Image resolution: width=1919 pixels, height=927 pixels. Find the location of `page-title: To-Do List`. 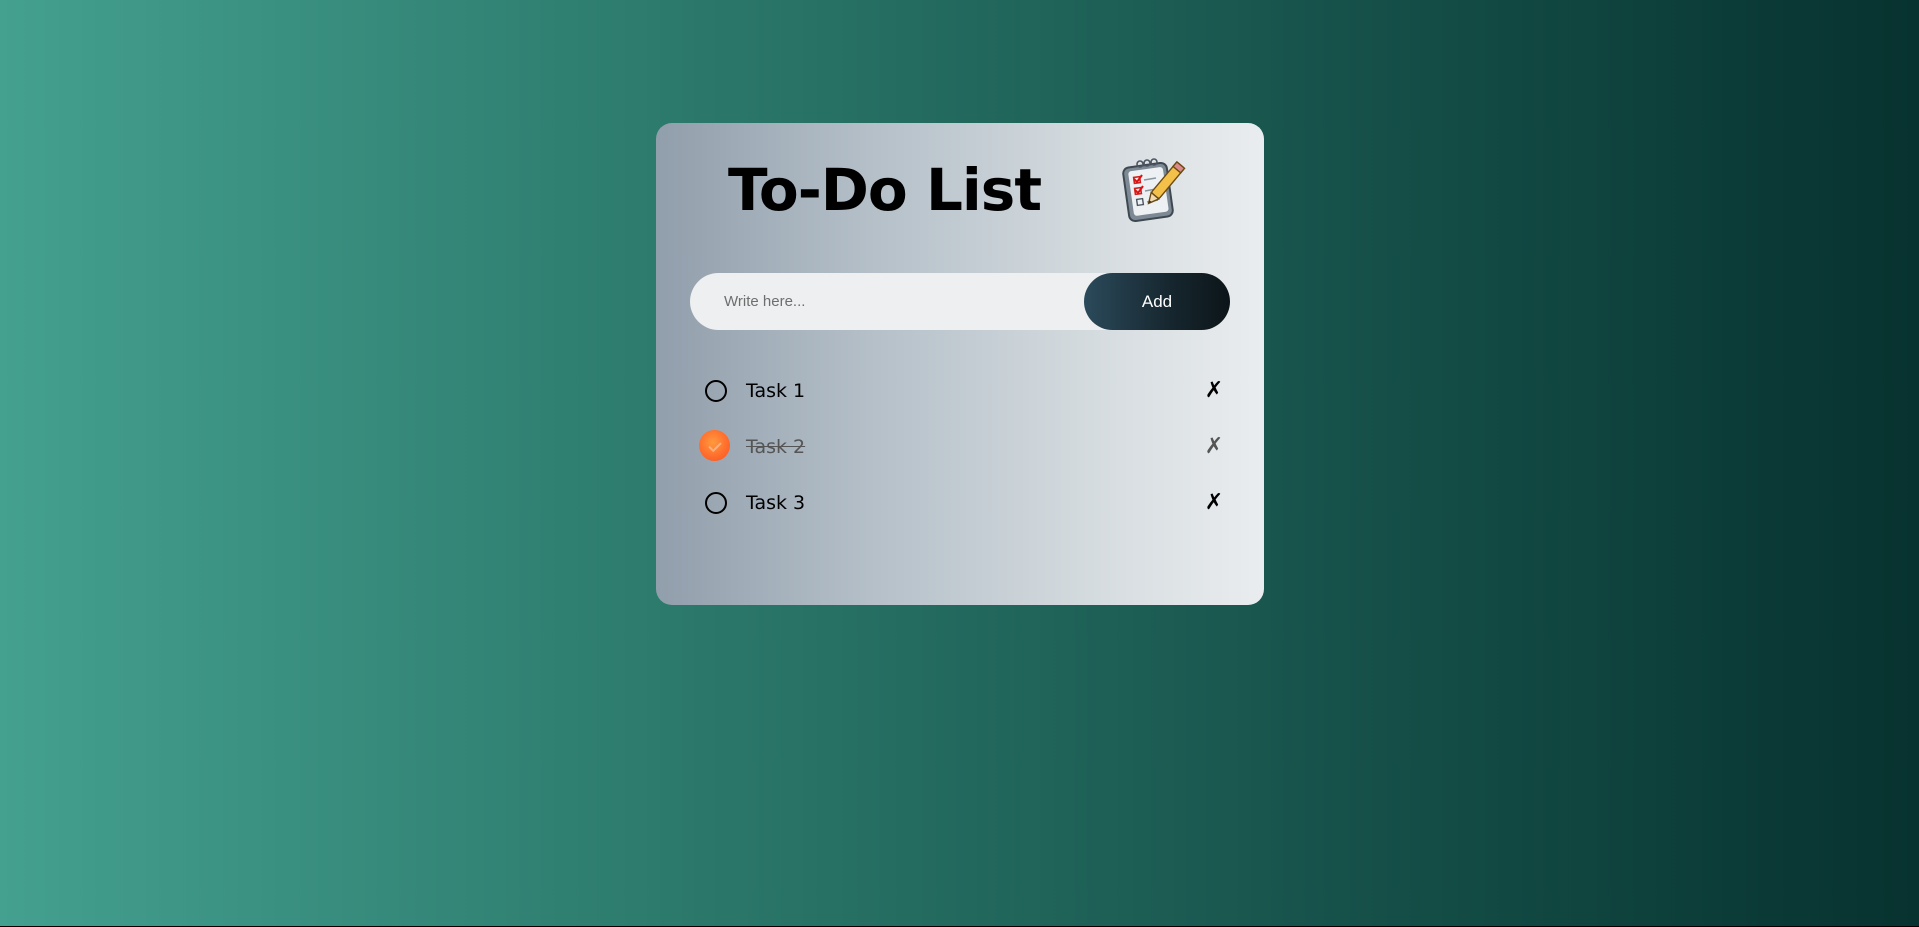

page-title: To-Do List is located at coordinates (885, 190).